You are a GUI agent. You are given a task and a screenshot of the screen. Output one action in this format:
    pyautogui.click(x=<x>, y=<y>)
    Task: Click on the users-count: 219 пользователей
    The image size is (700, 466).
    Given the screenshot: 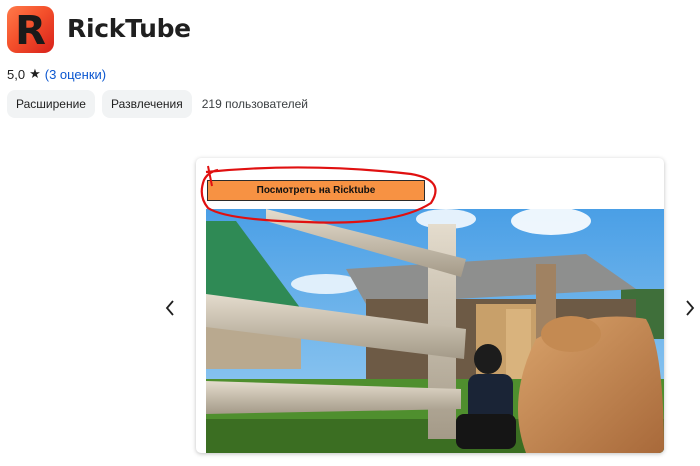 What is the action you would take?
    pyautogui.click(x=254, y=104)
    